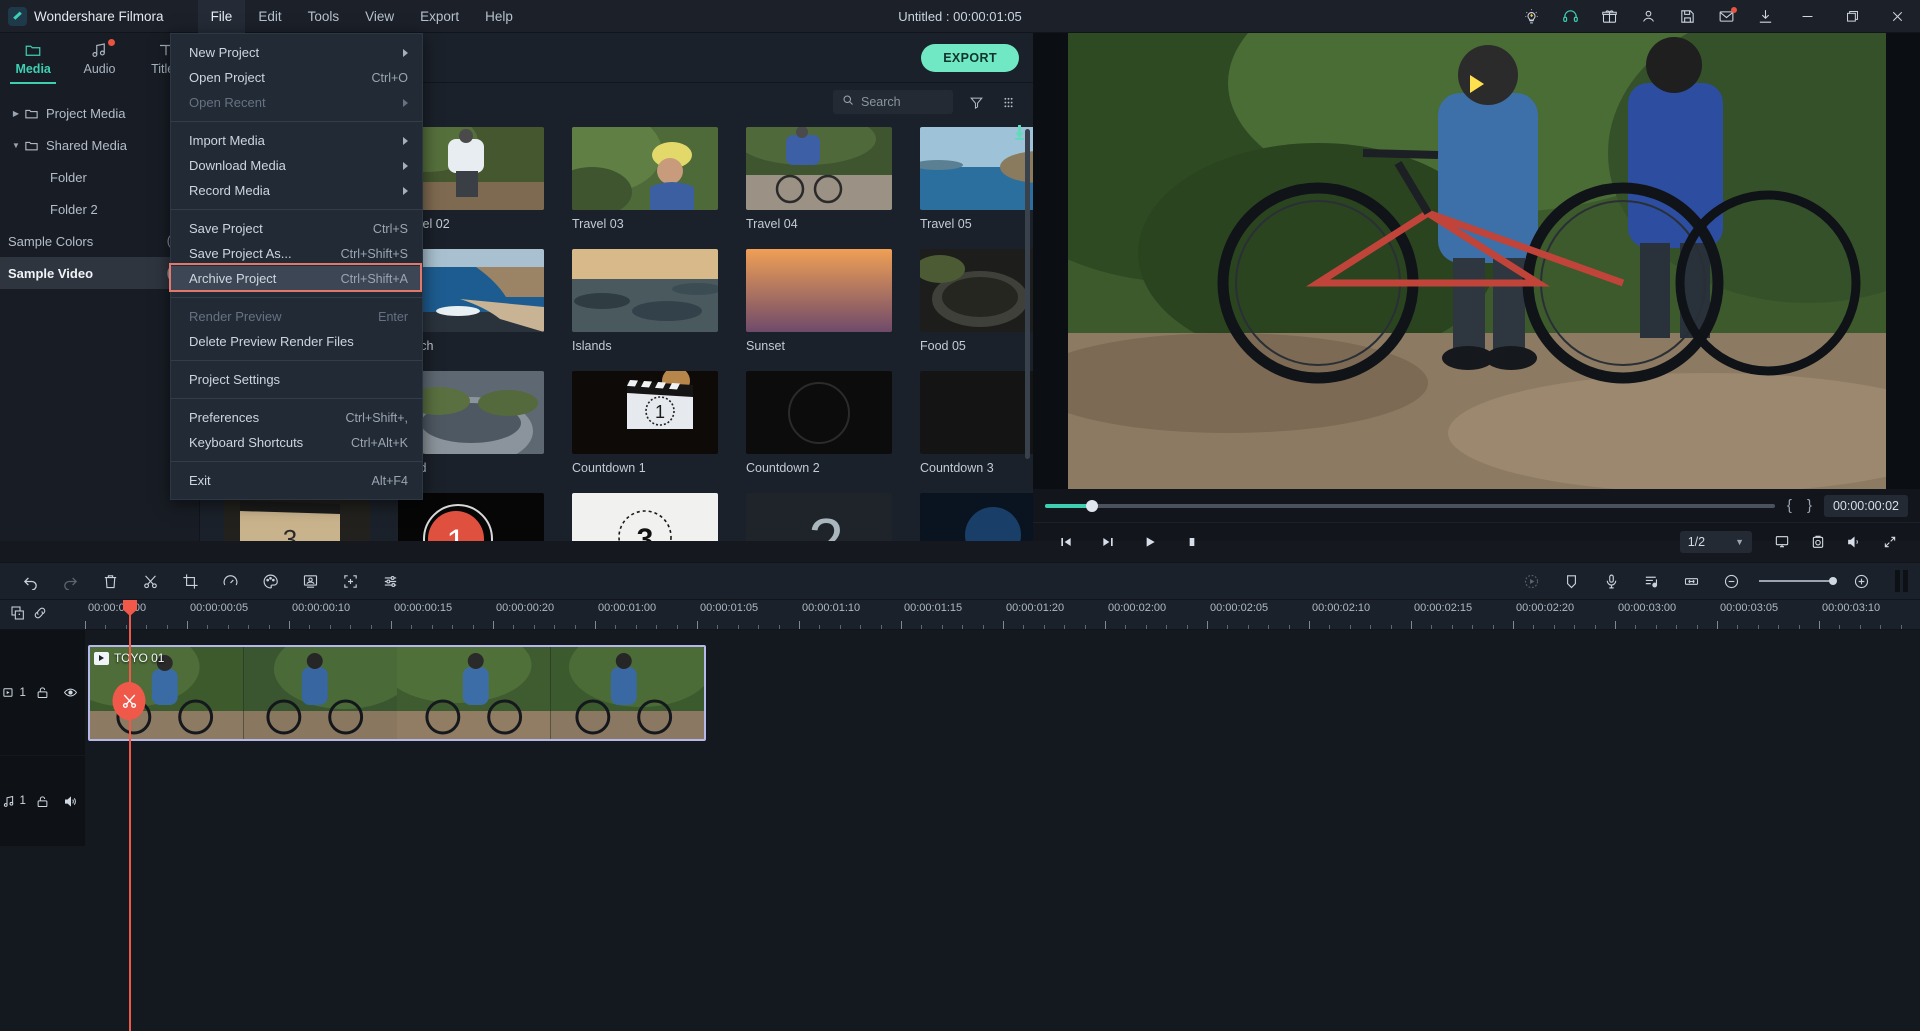  What do you see at coordinates (296, 253) in the screenshot?
I see `menu-item-save-project-as: Save Project As... Ctrl+Shift+S` at bounding box center [296, 253].